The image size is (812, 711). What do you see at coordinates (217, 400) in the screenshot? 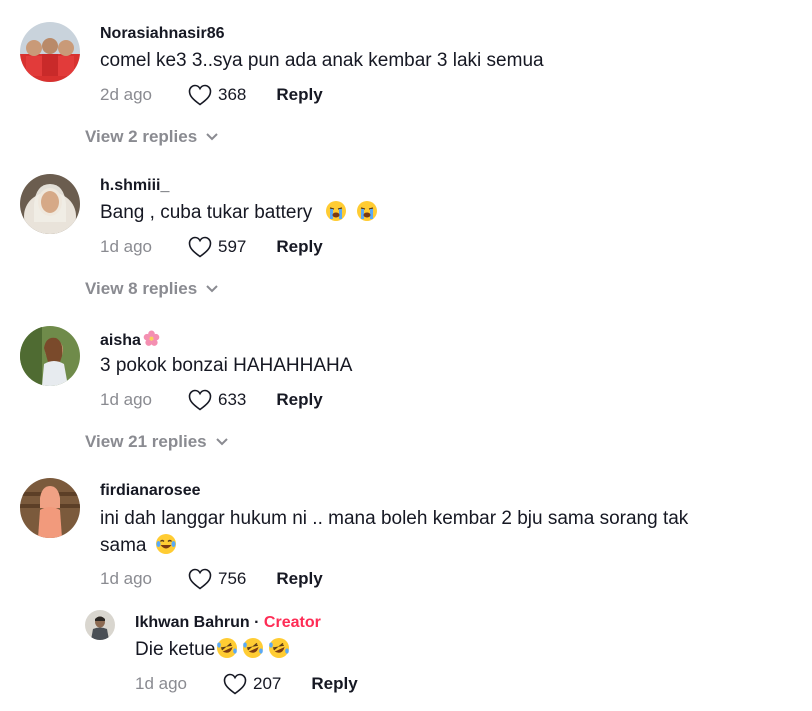
I see `like-button: 633` at bounding box center [217, 400].